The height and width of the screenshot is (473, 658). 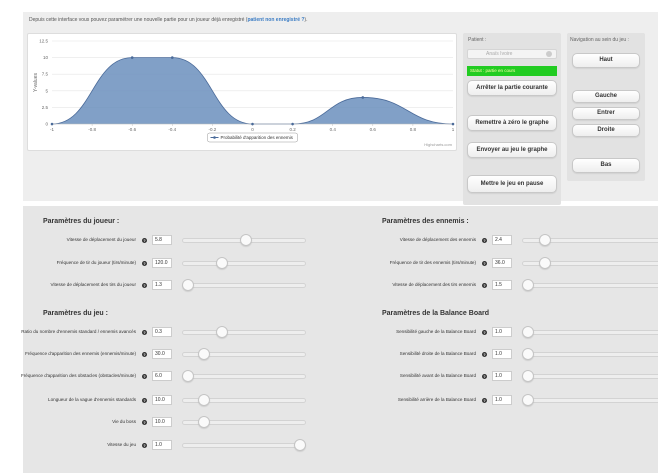 What do you see at coordinates (437, 375) in the screenshot?
I see `param-label: Sensibilité avant de la Balance Board` at bounding box center [437, 375].